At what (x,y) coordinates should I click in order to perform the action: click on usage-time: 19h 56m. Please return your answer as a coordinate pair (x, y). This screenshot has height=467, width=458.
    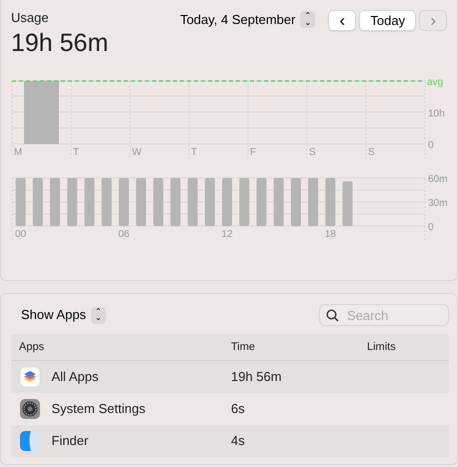
    Looking at the image, I should click on (256, 376).